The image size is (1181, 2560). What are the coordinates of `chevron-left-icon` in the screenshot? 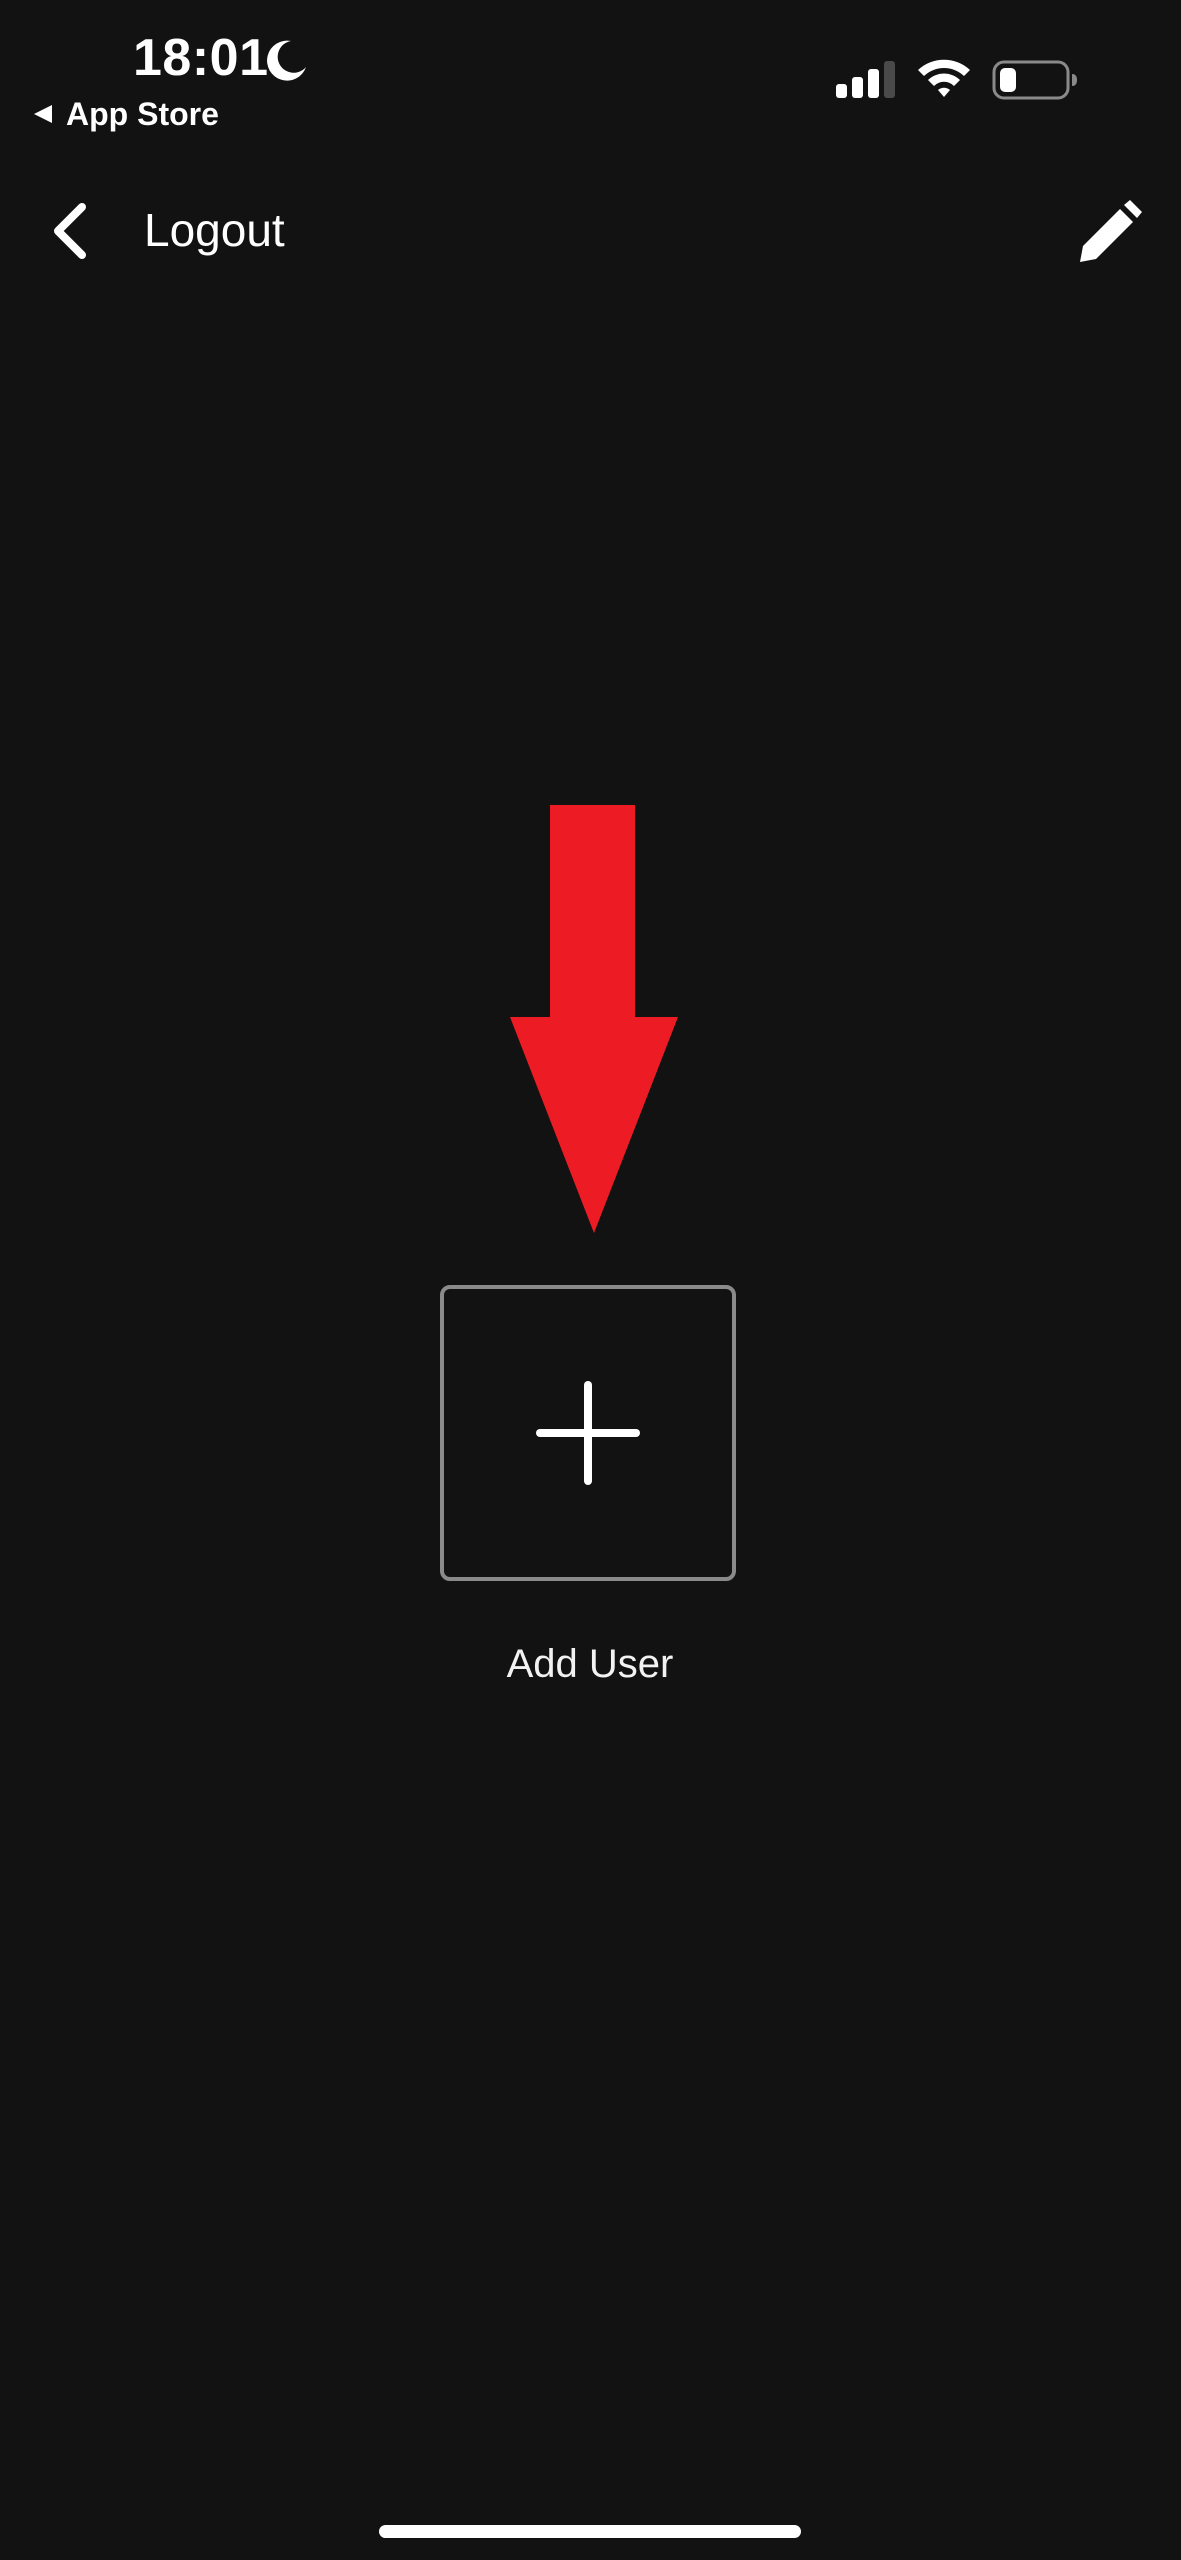 It's located at (70, 231).